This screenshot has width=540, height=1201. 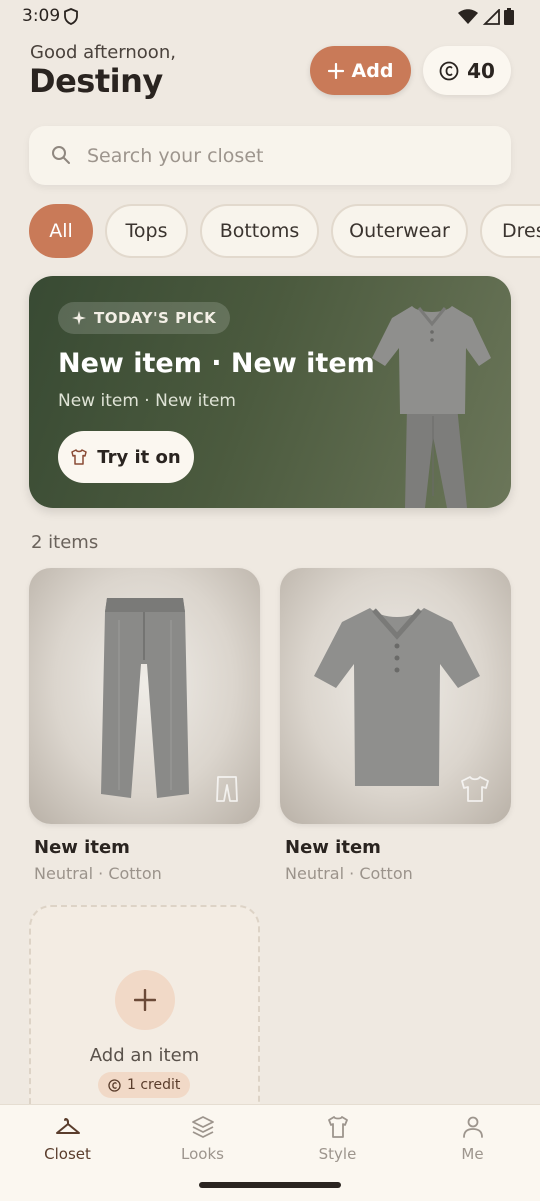 I want to click on category-filter: All Tops Bottoms Outerwear Dres, so click(x=284, y=232).